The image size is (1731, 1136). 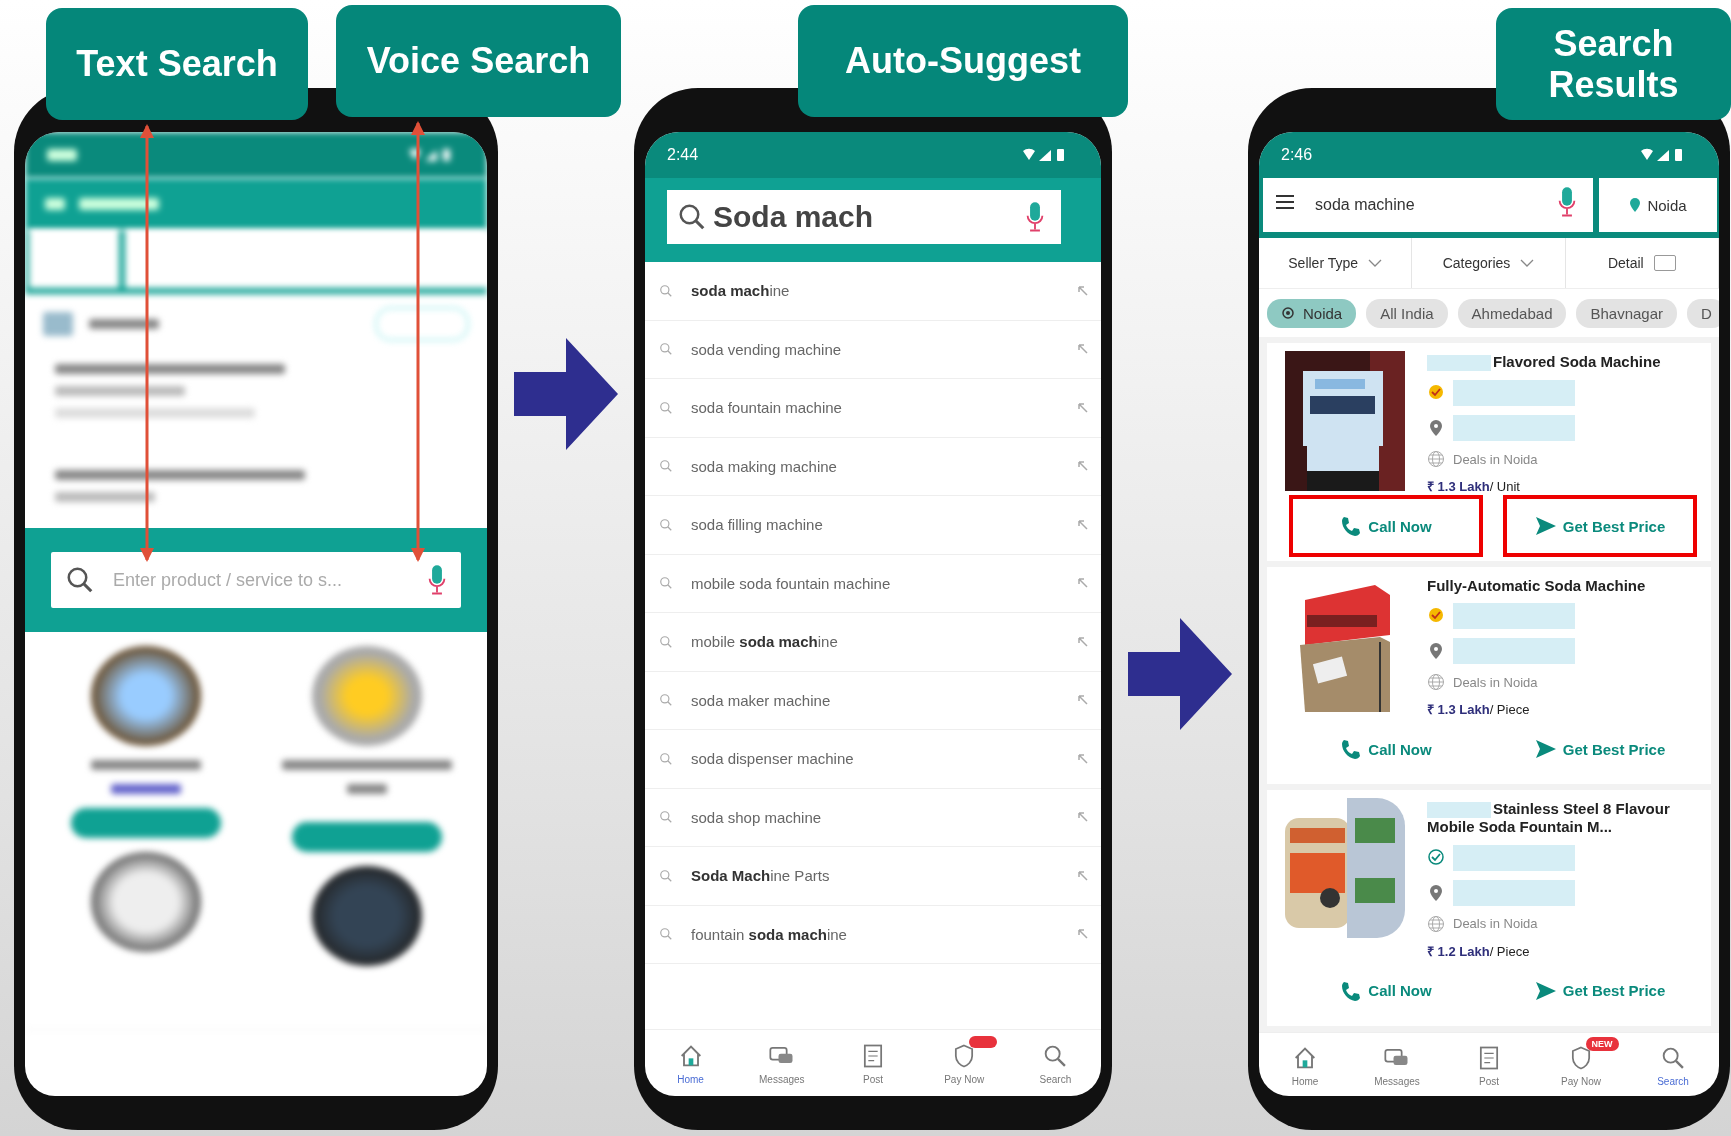 I want to click on nav-tab: NEW Pay Now, so click(x=1581, y=1064).